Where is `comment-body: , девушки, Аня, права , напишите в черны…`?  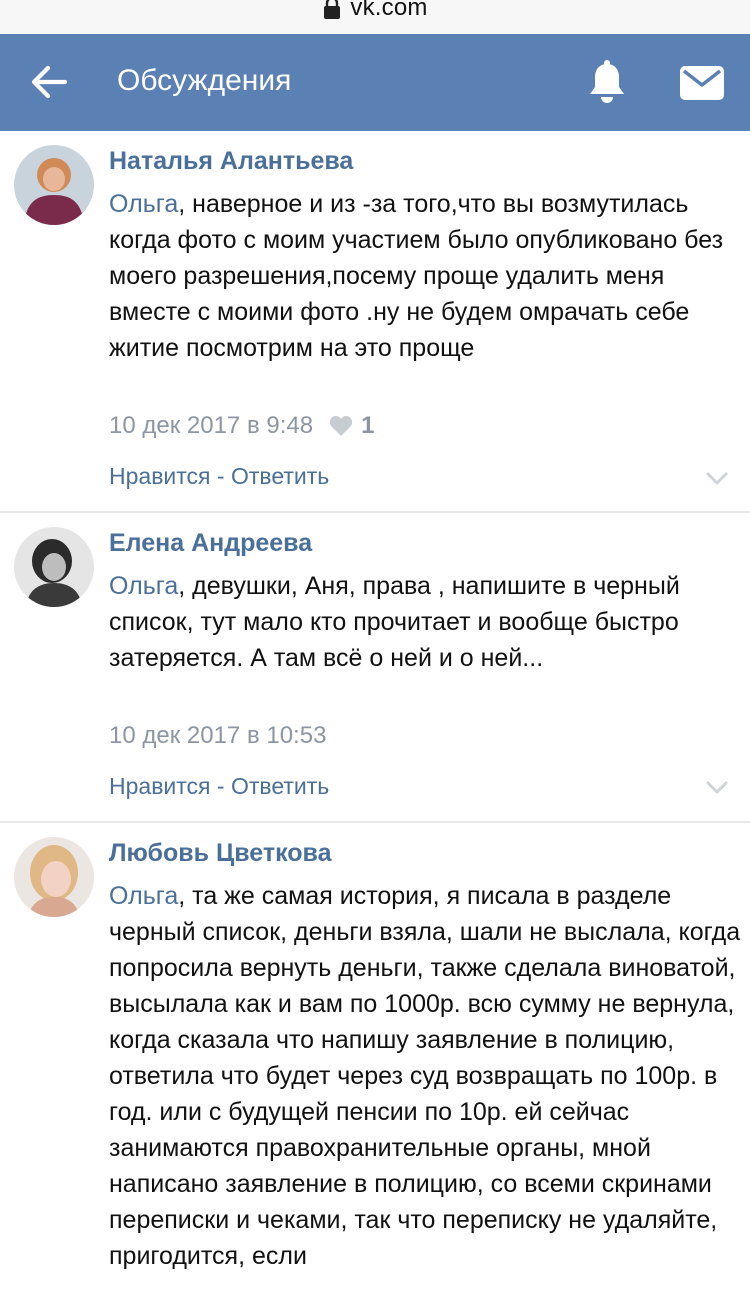 comment-body: , девушки, Аня, права , напишите в черны… is located at coordinates (394, 622).